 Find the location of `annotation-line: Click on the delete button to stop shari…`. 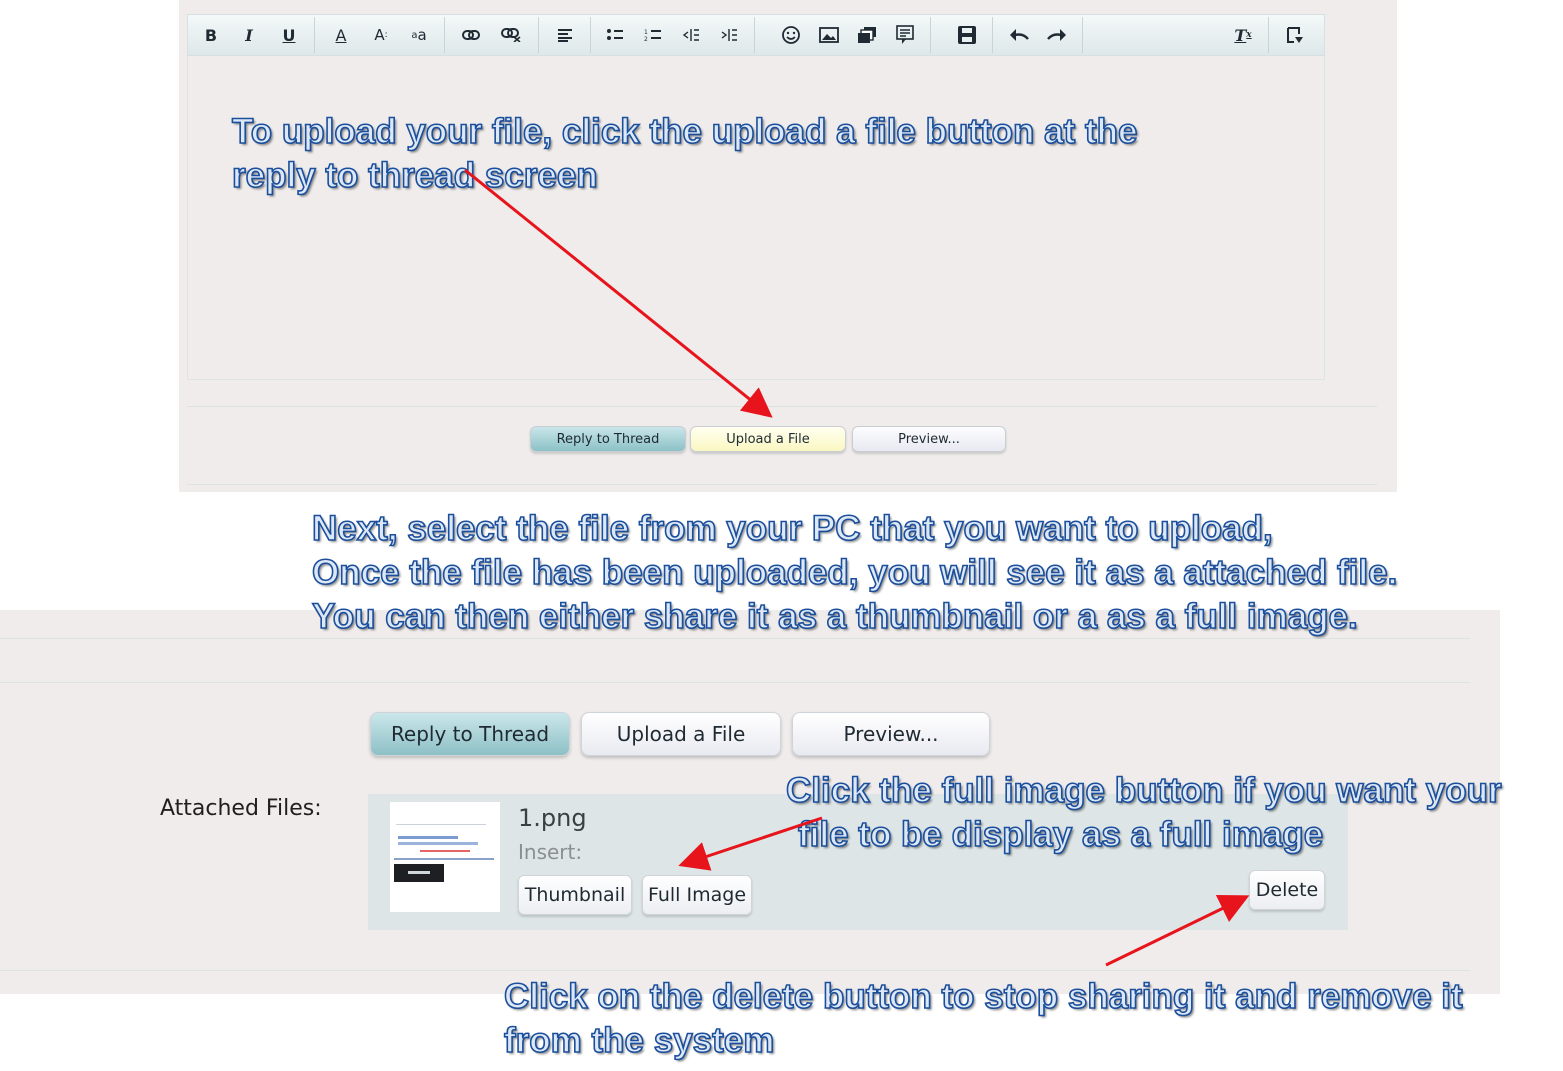

annotation-line: Click on the delete button to stop shari… is located at coordinates (983, 996).